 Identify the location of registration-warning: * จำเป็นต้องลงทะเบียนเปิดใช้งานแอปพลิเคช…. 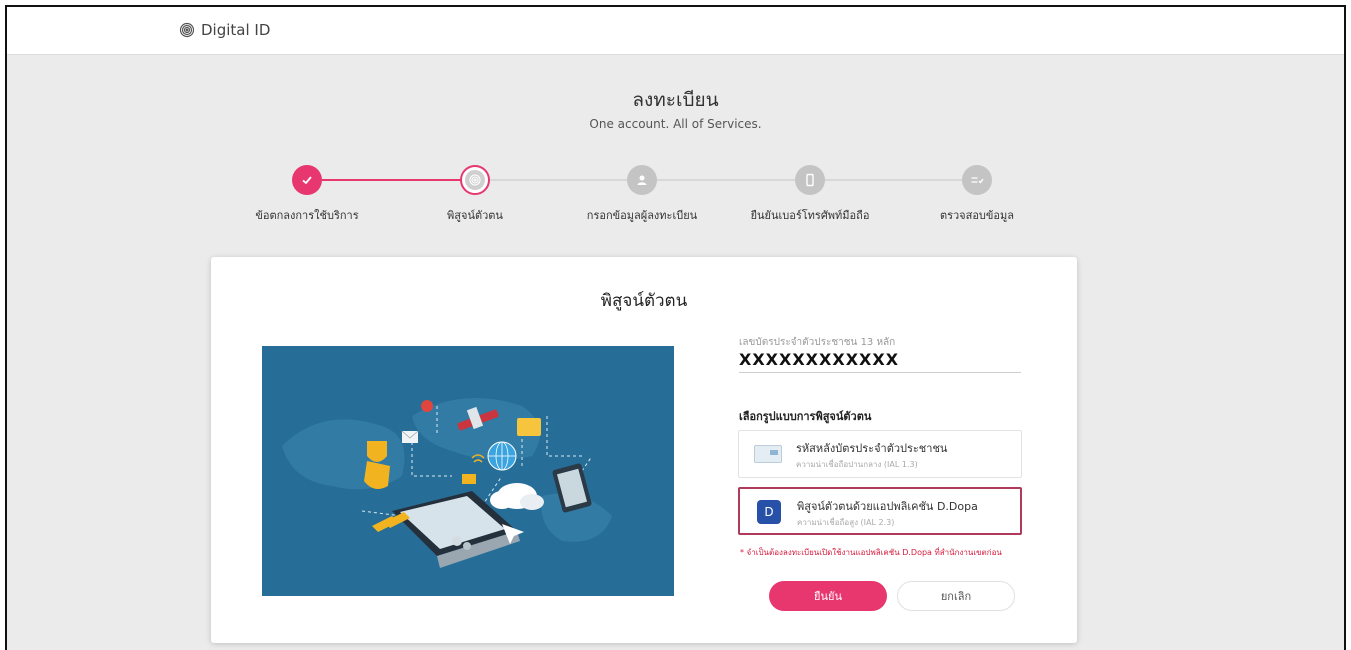
(871, 552).